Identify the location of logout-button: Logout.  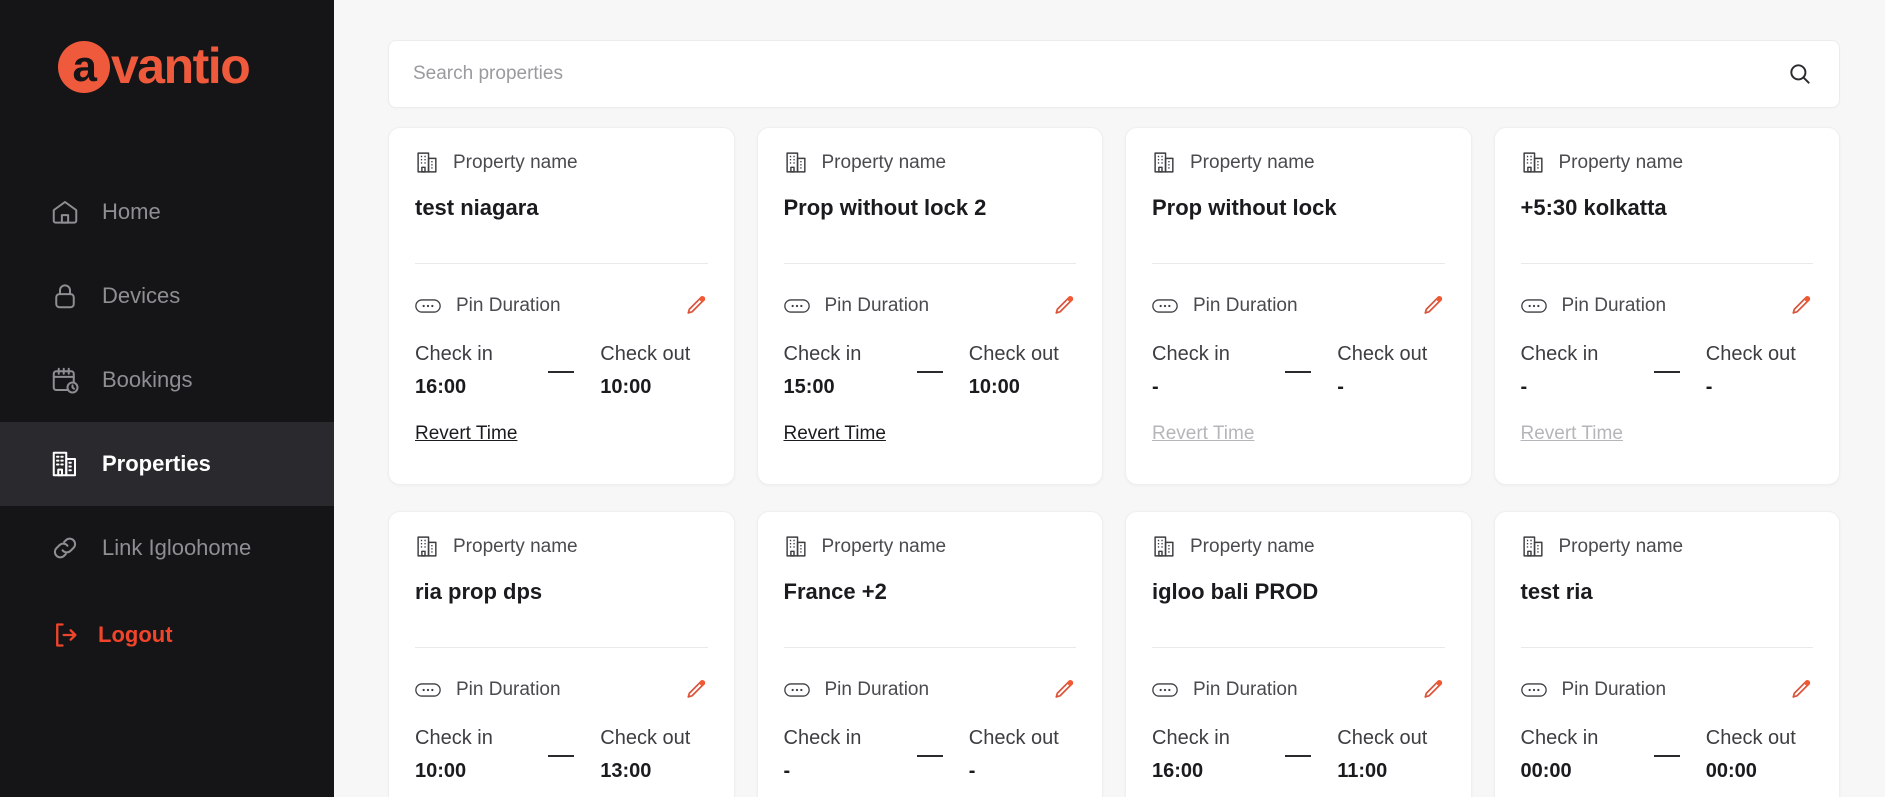
(86, 635).